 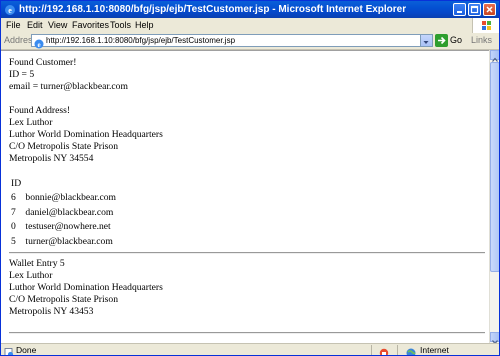 What do you see at coordinates (384, 350) in the screenshot?
I see `security-icon` at bounding box center [384, 350].